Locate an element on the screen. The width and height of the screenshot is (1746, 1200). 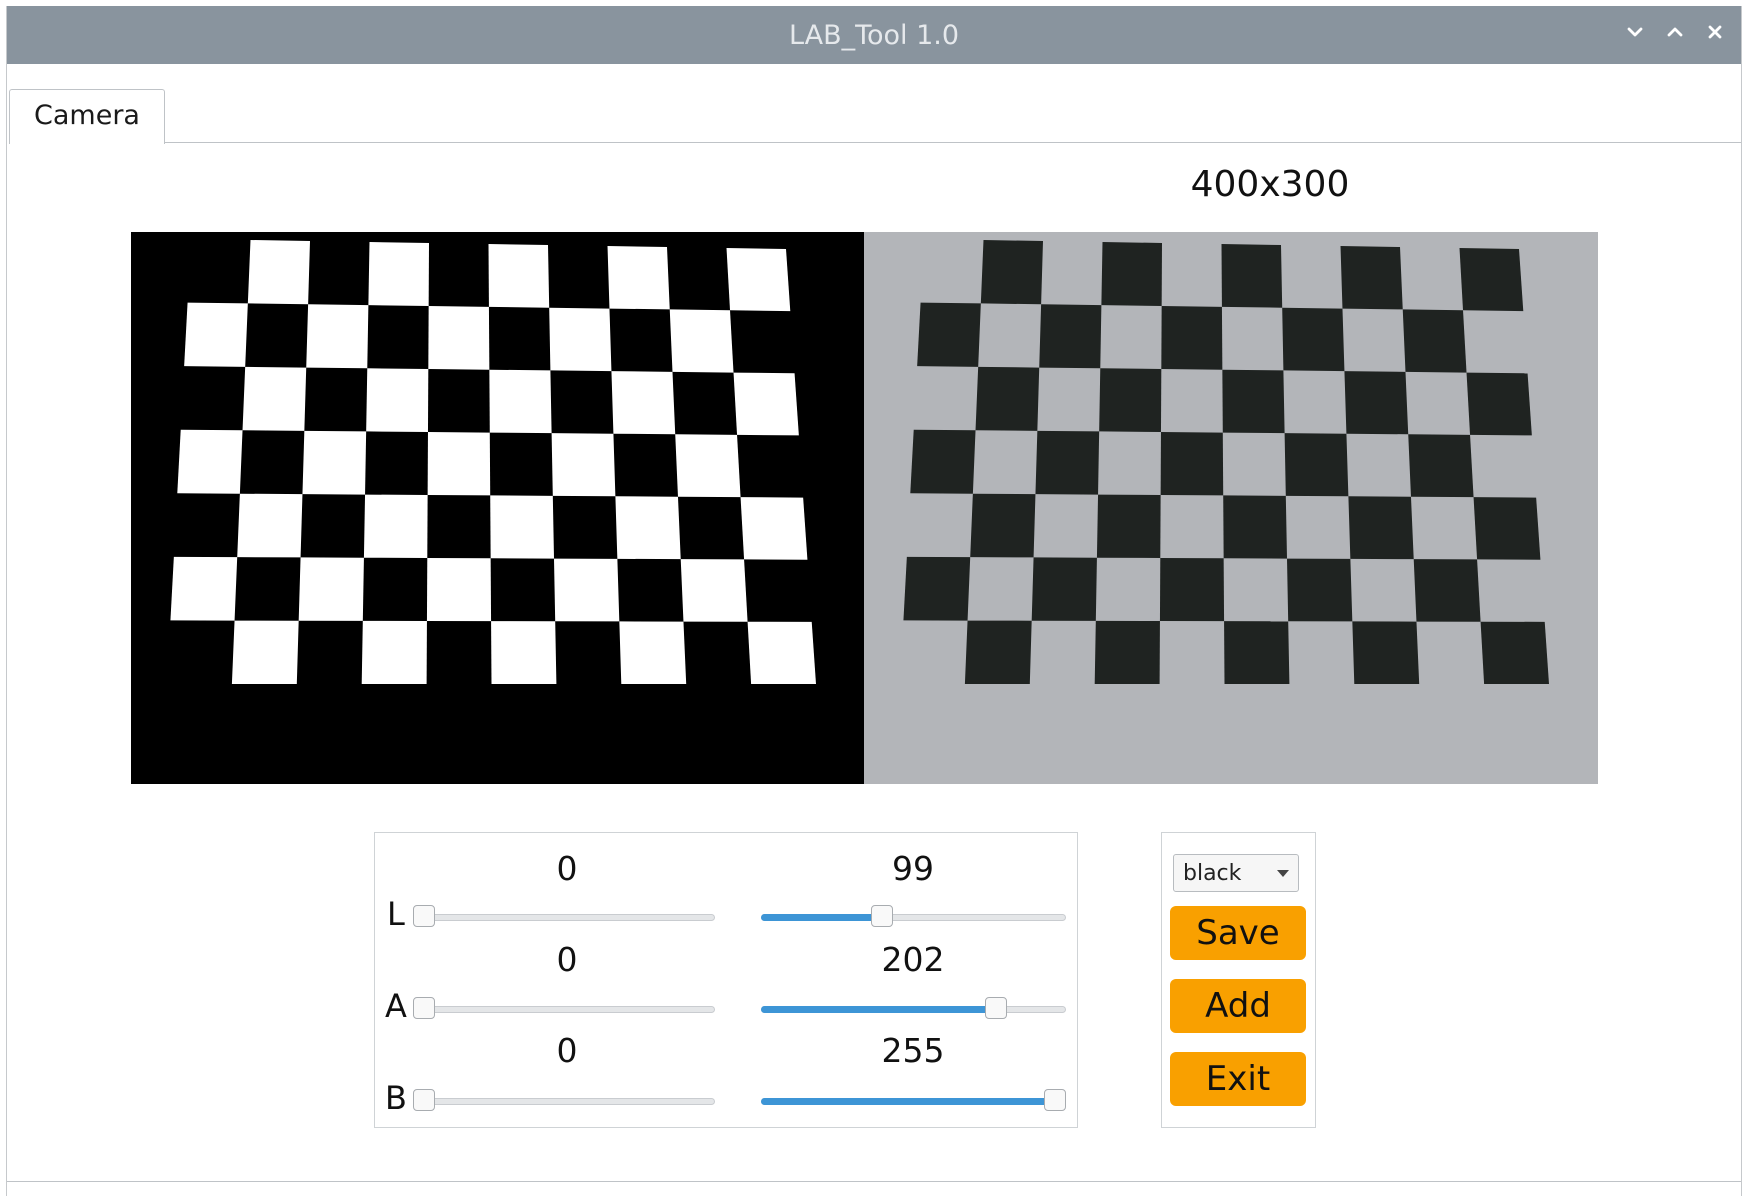
window-controls is located at coordinates (1675, 32).